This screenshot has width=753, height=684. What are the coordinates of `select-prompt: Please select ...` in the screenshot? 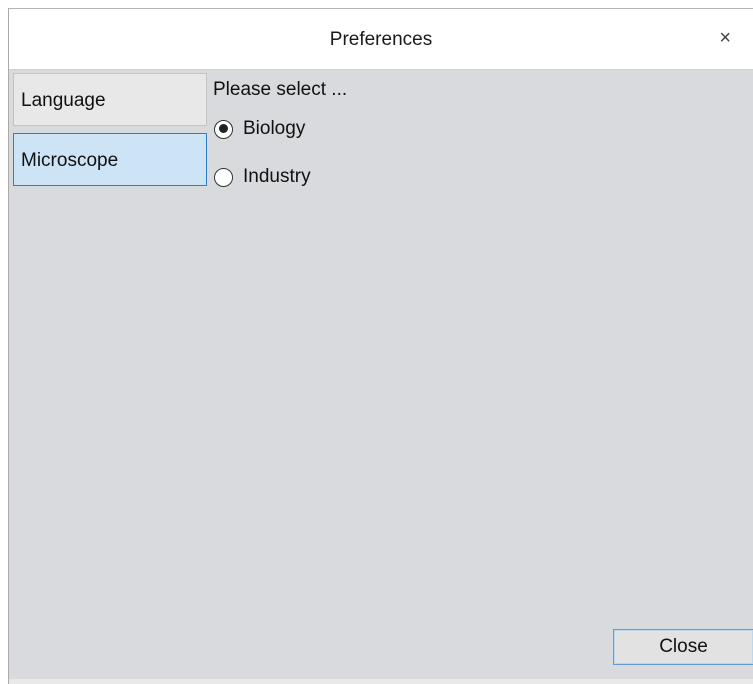 It's located at (280, 89).